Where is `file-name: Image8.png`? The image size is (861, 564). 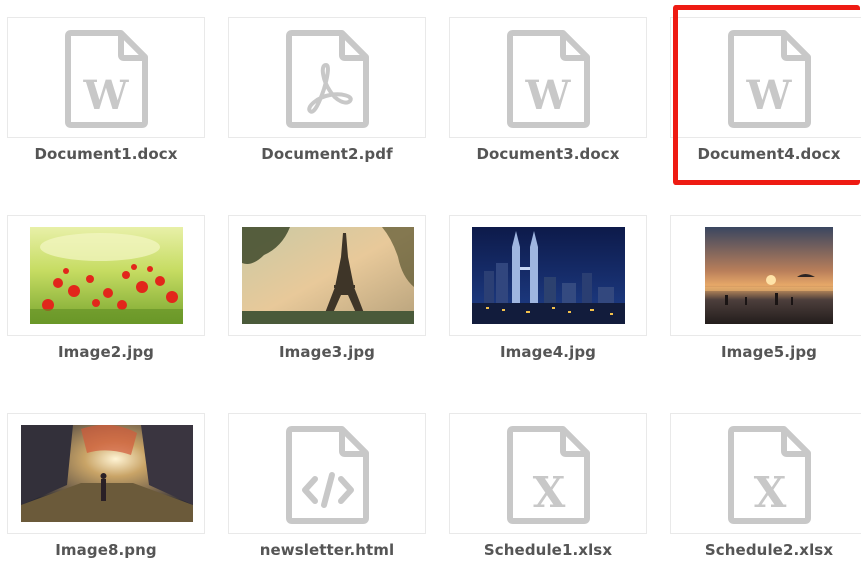 file-name: Image8.png is located at coordinates (106, 550).